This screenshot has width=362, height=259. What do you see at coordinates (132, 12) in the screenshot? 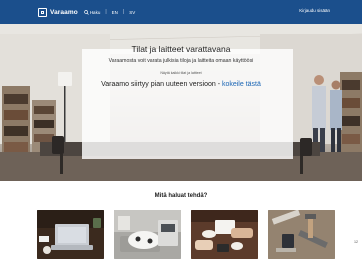
I see `language-sv-link: SV` at bounding box center [132, 12].